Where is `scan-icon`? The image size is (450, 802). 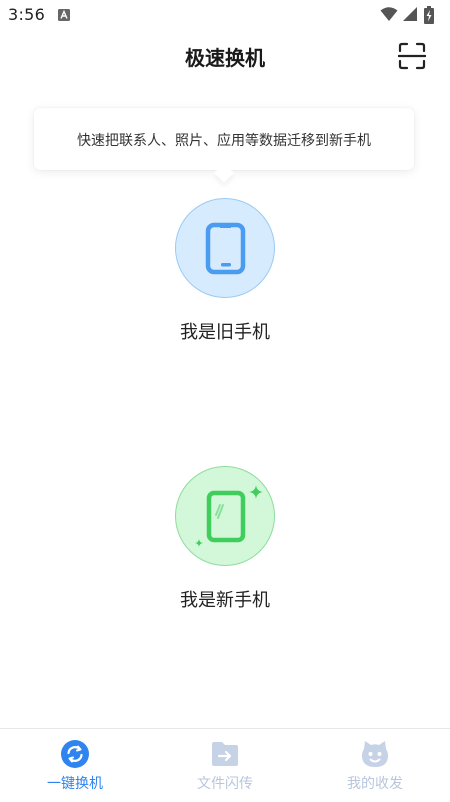 scan-icon is located at coordinates (412, 56).